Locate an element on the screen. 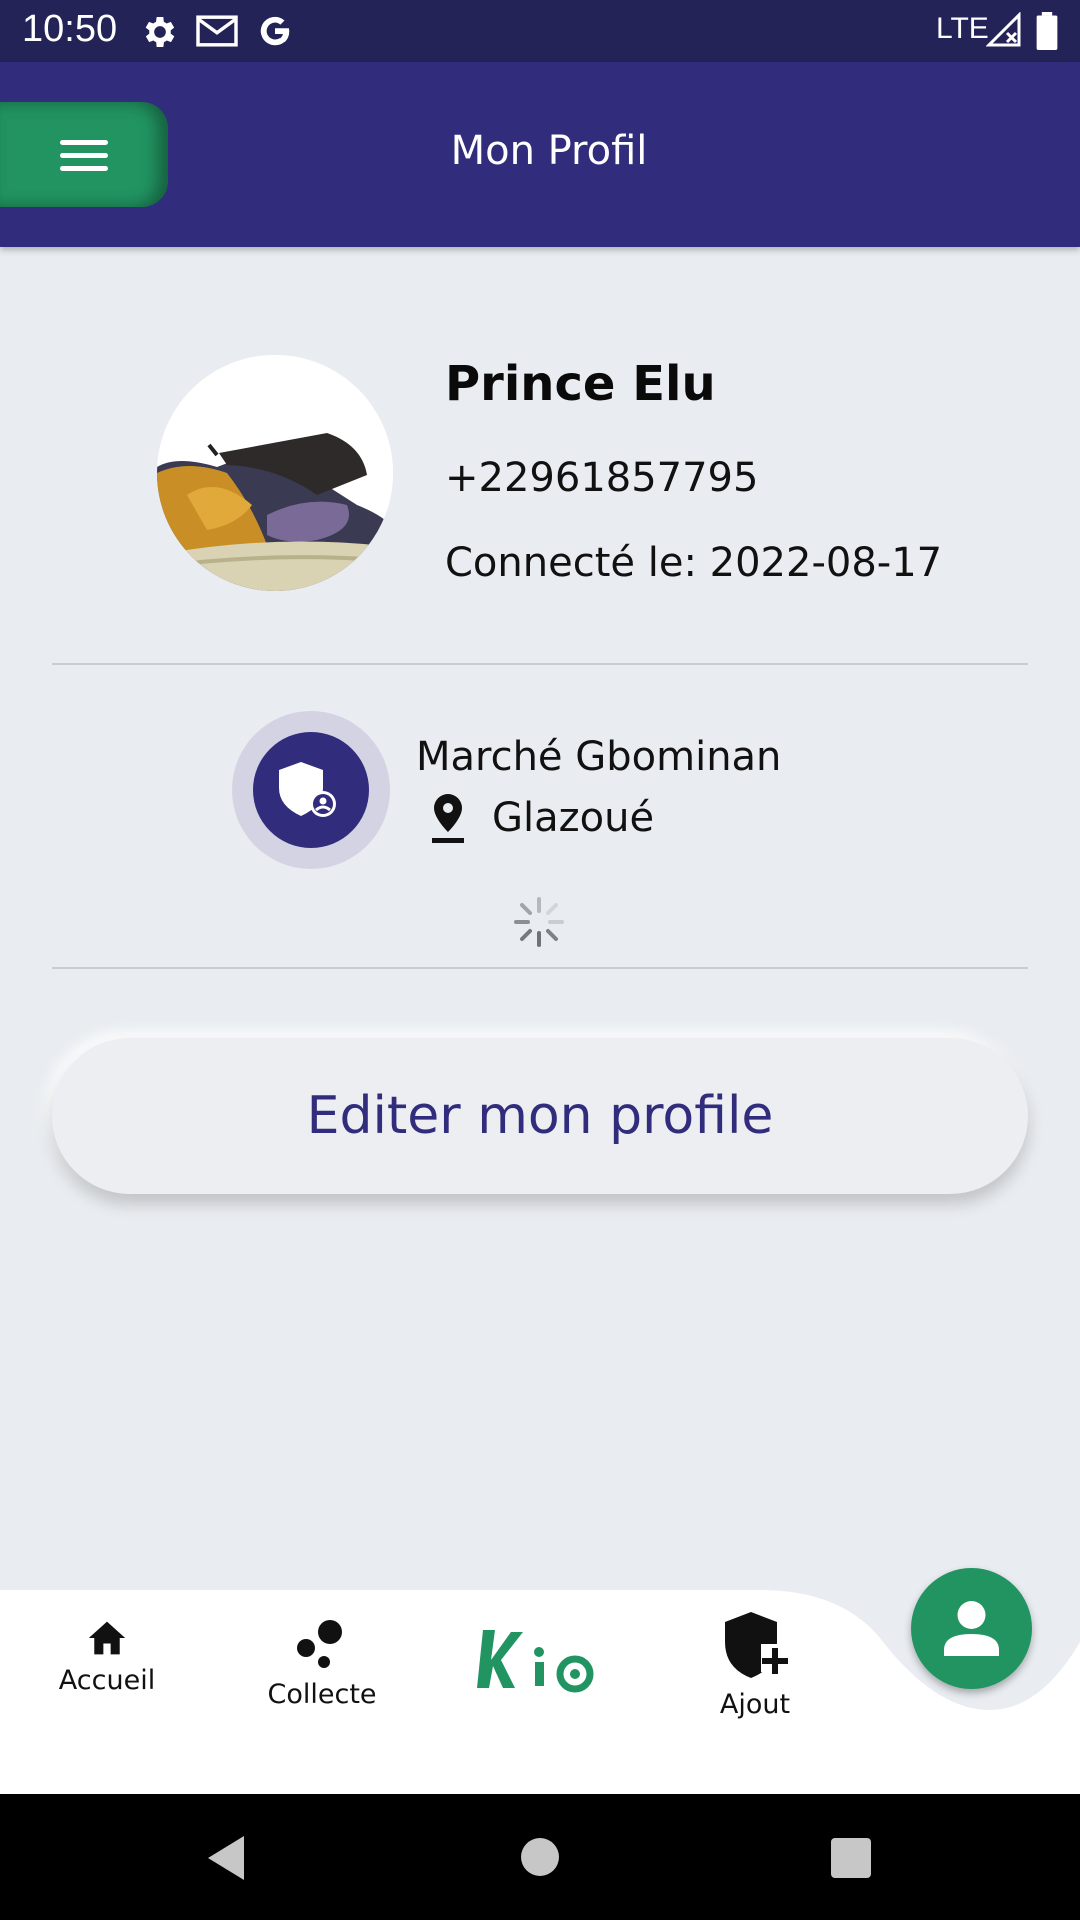  app-bar: Mon Profil is located at coordinates (540, 154).